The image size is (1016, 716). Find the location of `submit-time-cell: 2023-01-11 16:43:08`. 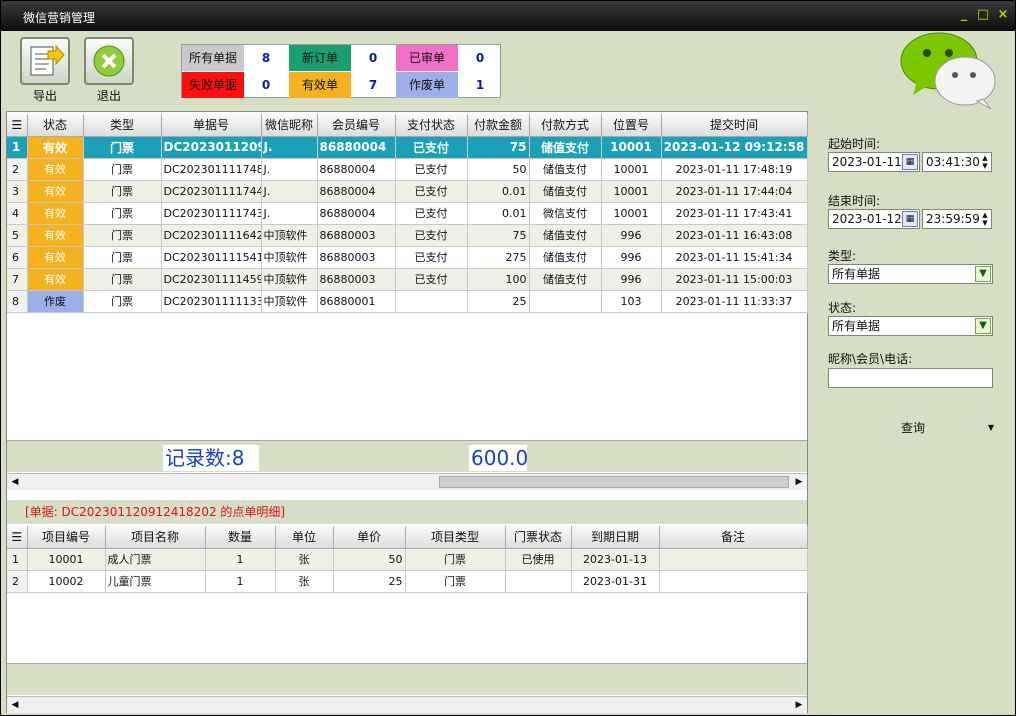

submit-time-cell: 2023-01-11 16:43:08 is located at coordinates (734, 235).